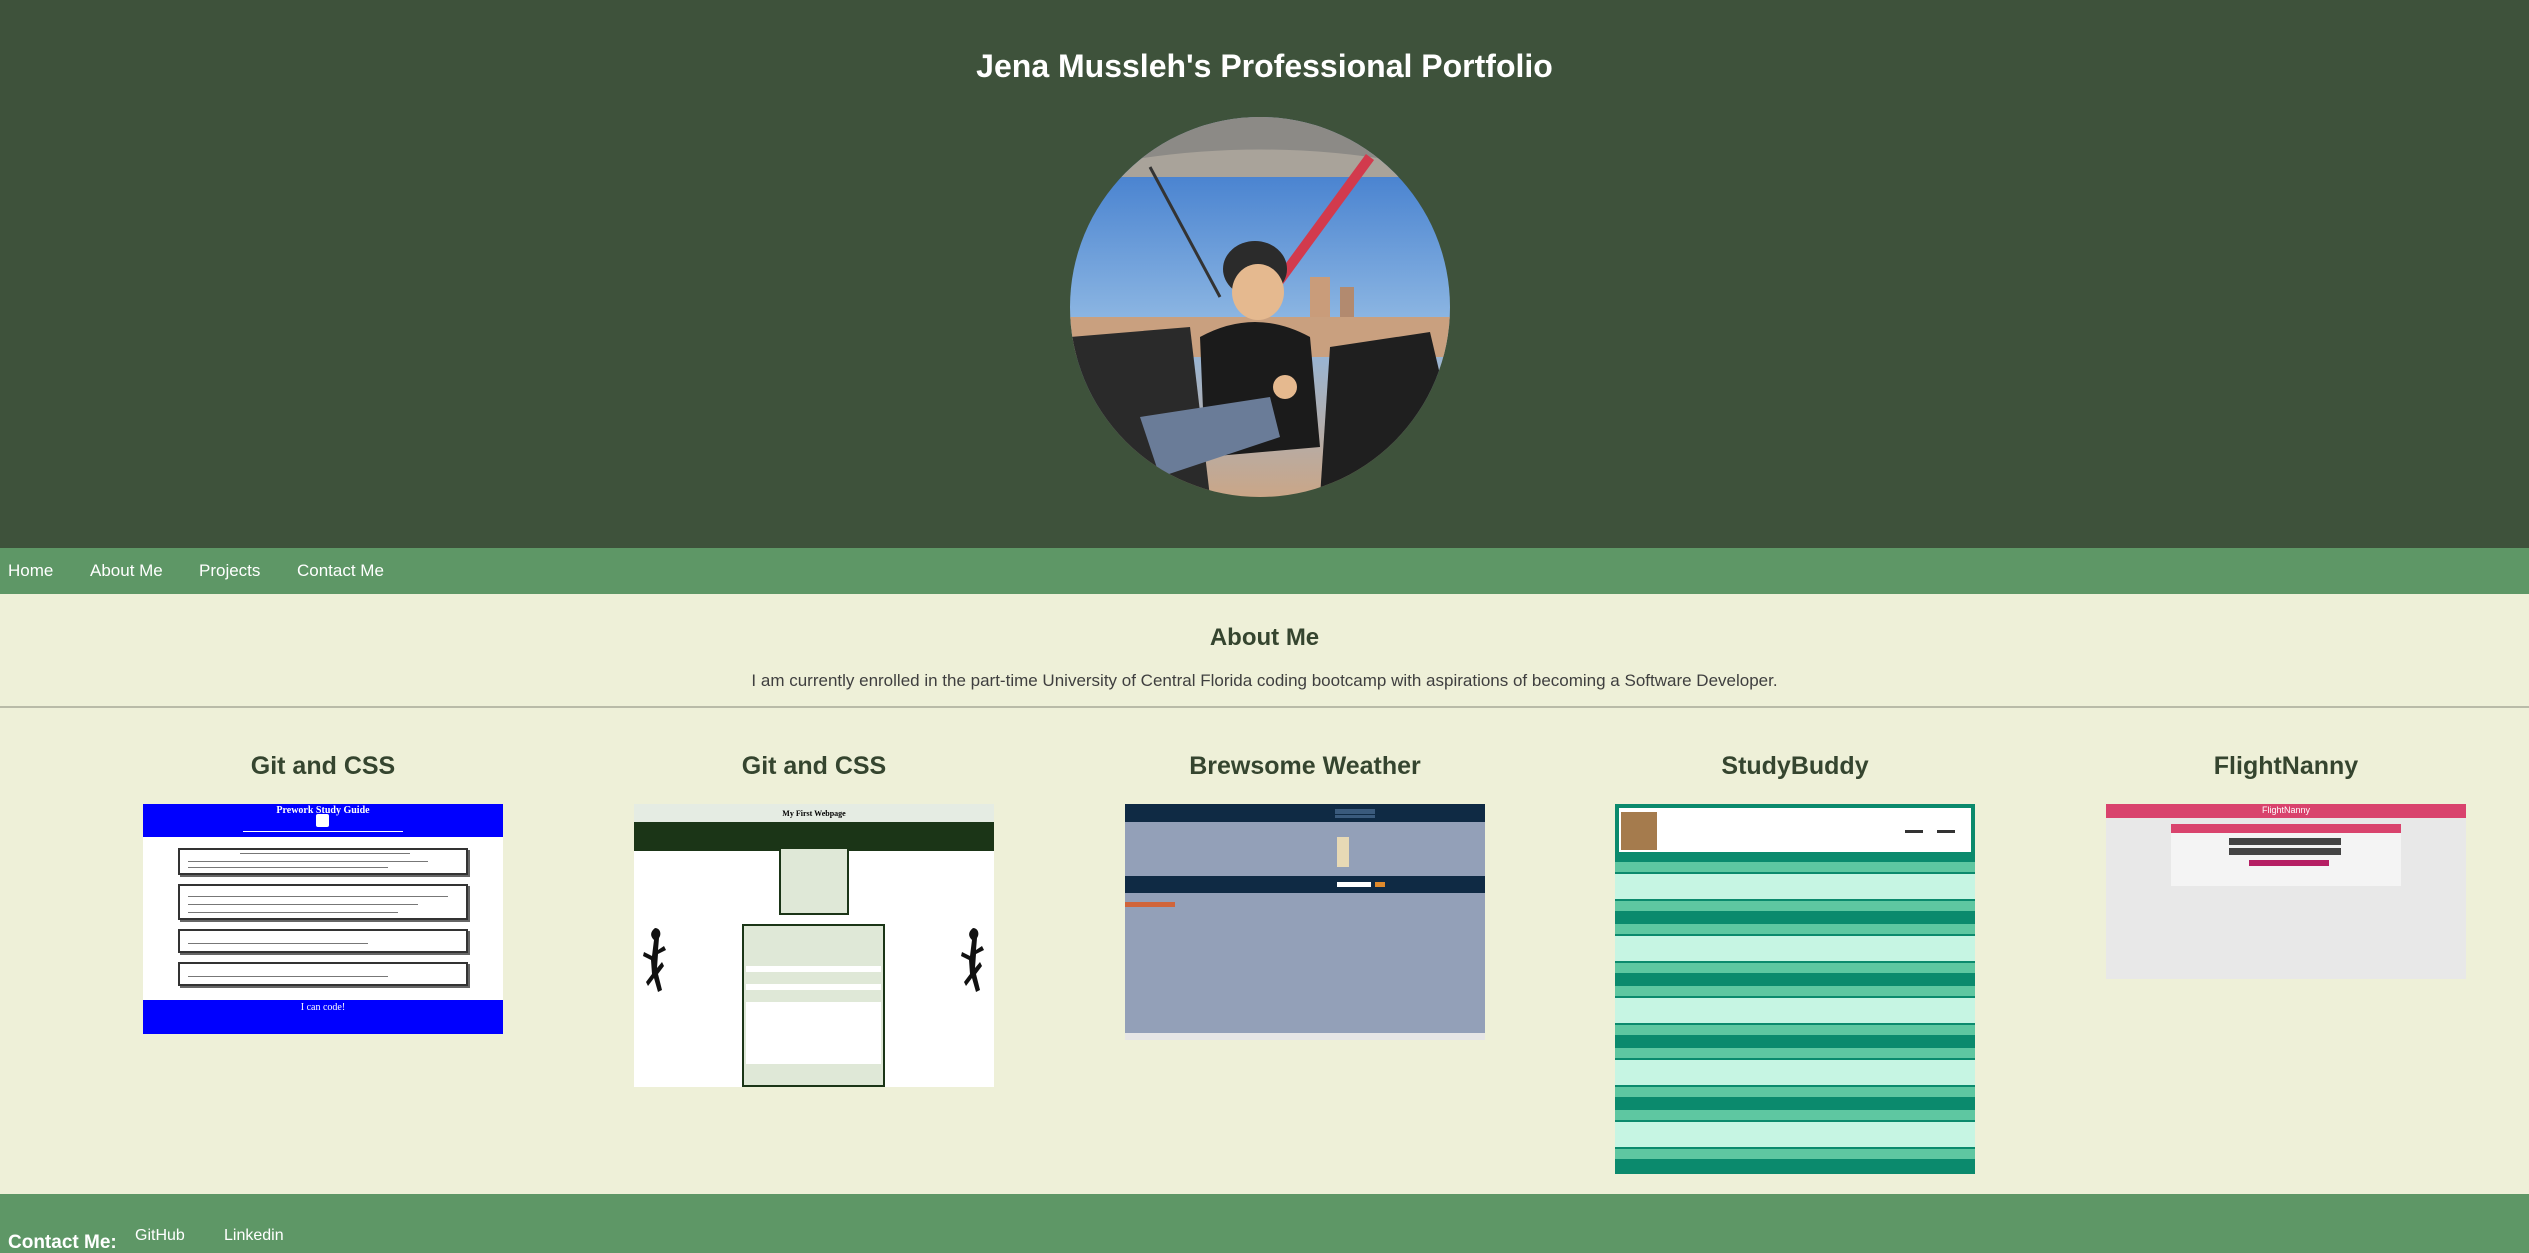  Describe the element at coordinates (1305, 766) in the screenshot. I see `project-title: Brewsome Weather` at that location.